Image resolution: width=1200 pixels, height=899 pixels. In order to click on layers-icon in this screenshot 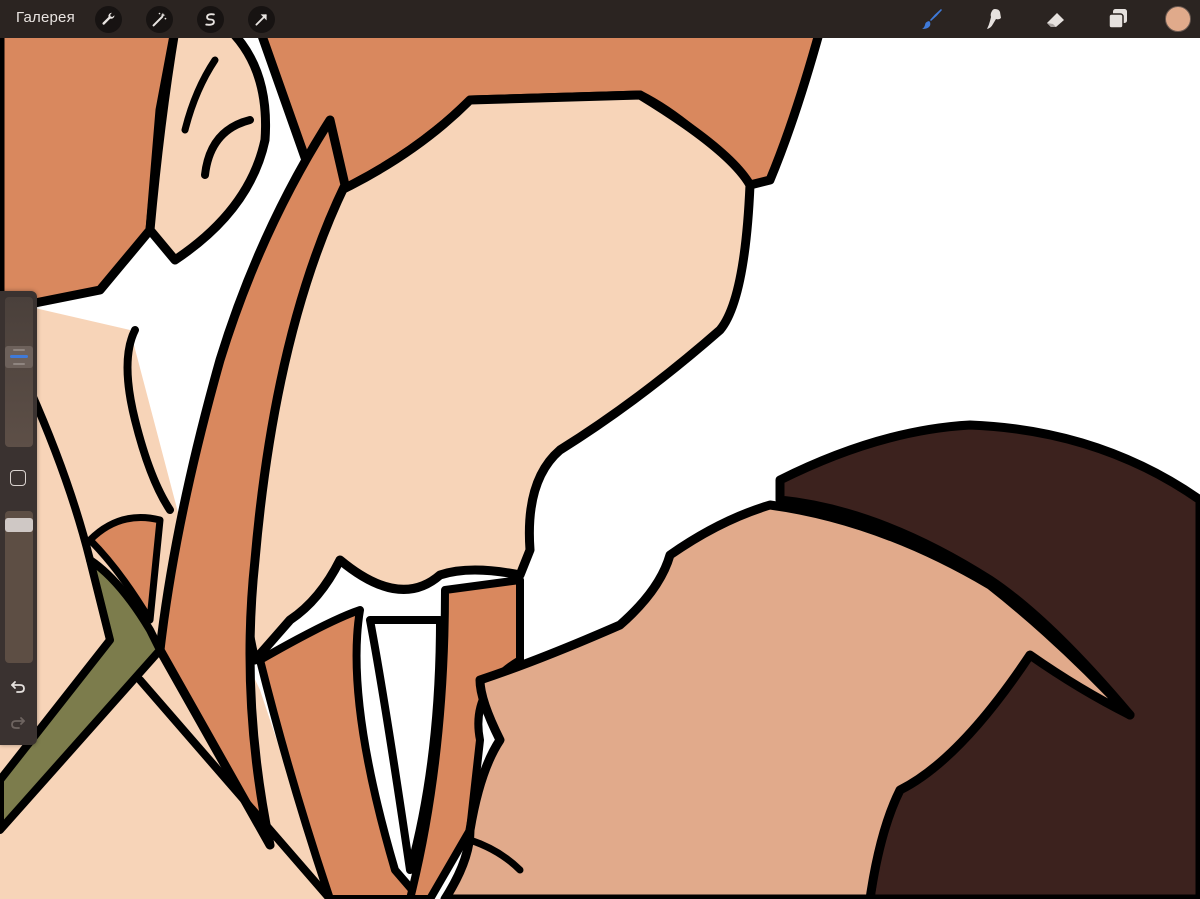, I will do `click(1118, 19)`.